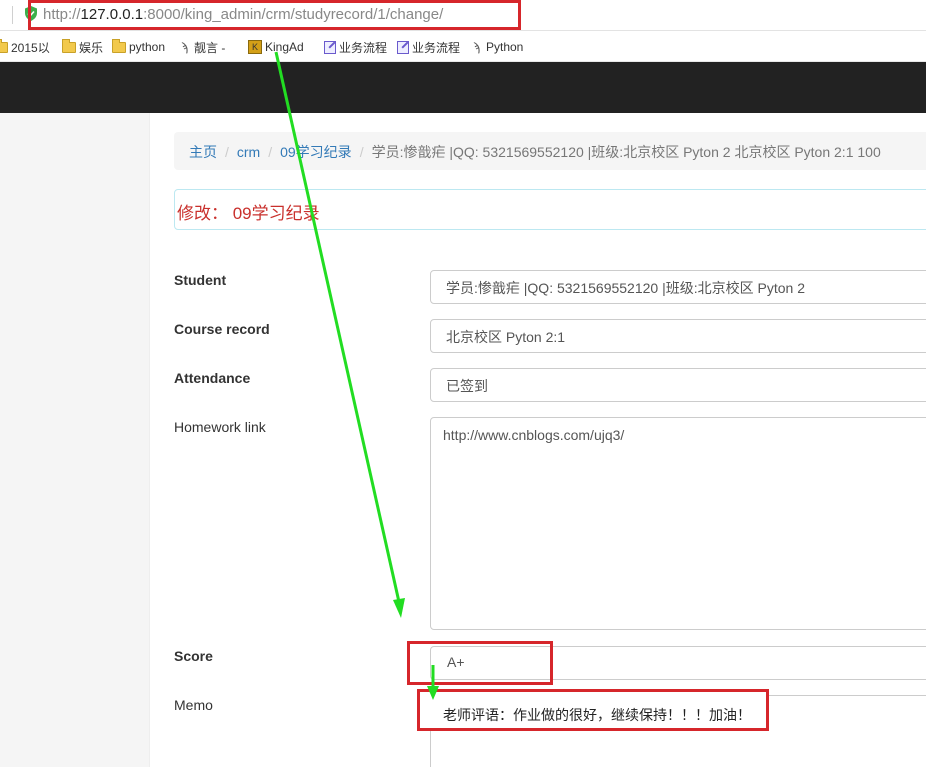  Describe the element at coordinates (678, 385) in the screenshot. I see `attendance-select: 已签到` at that location.